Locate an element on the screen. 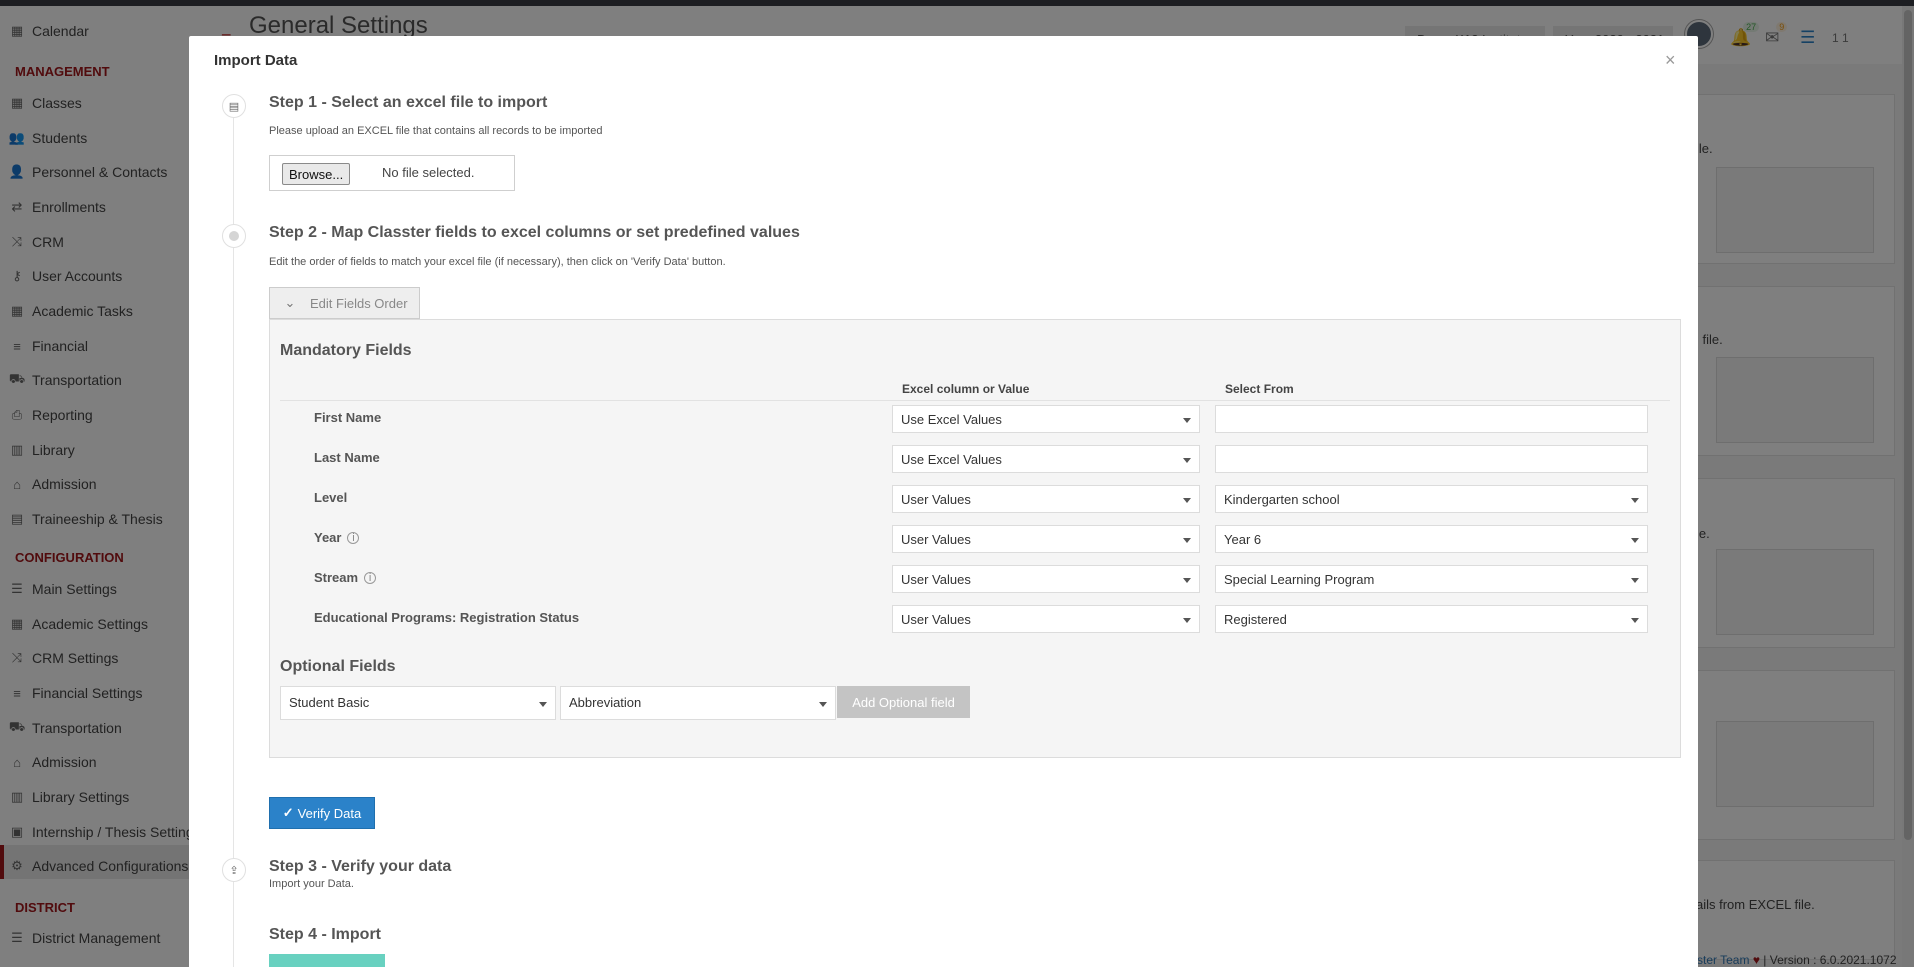 This screenshot has height=967, width=1914. year-select-from: Year 6 is located at coordinates (1431, 539).